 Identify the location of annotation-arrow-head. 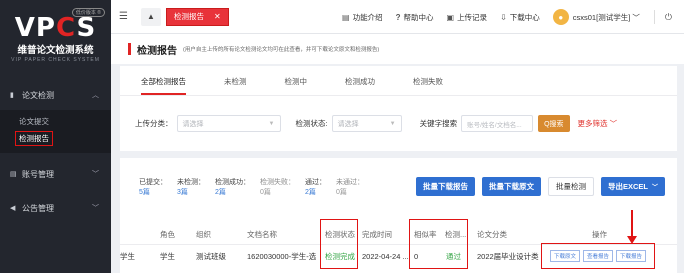
(632, 240).